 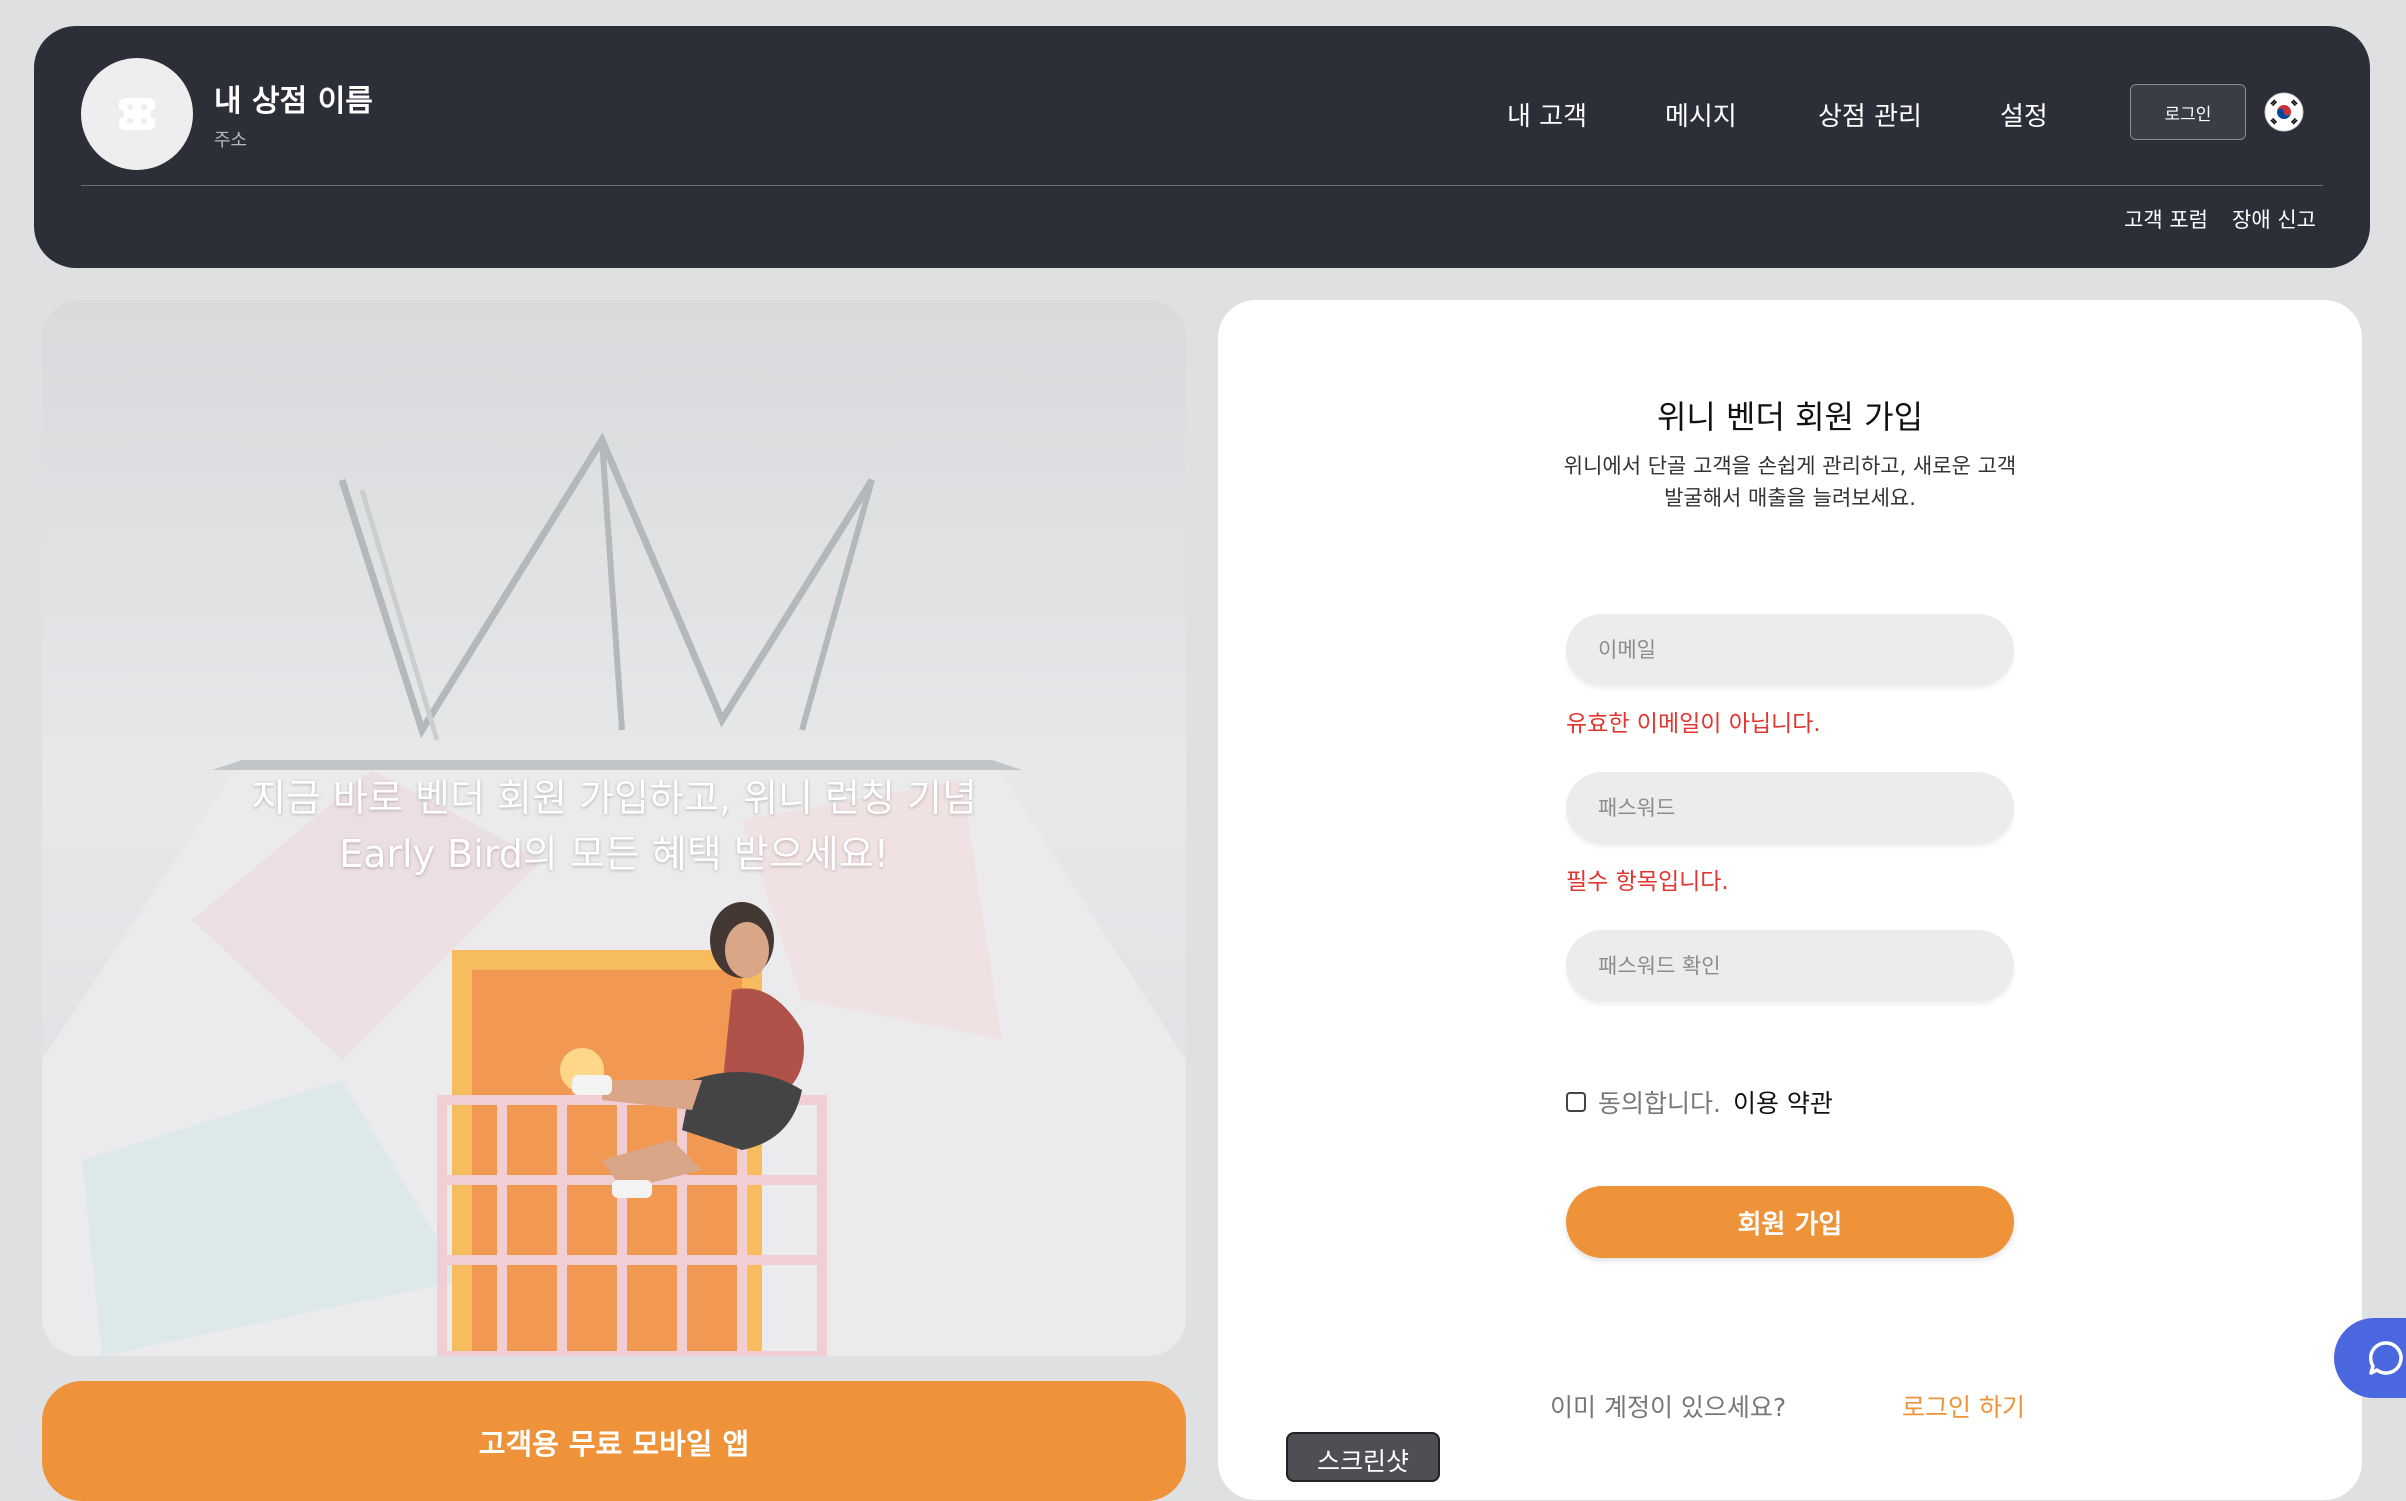 I want to click on signup-description-line1: 위니에서 단골 고객을 손쉽게 관리하고, 새로운 고객, so click(x=1790, y=466).